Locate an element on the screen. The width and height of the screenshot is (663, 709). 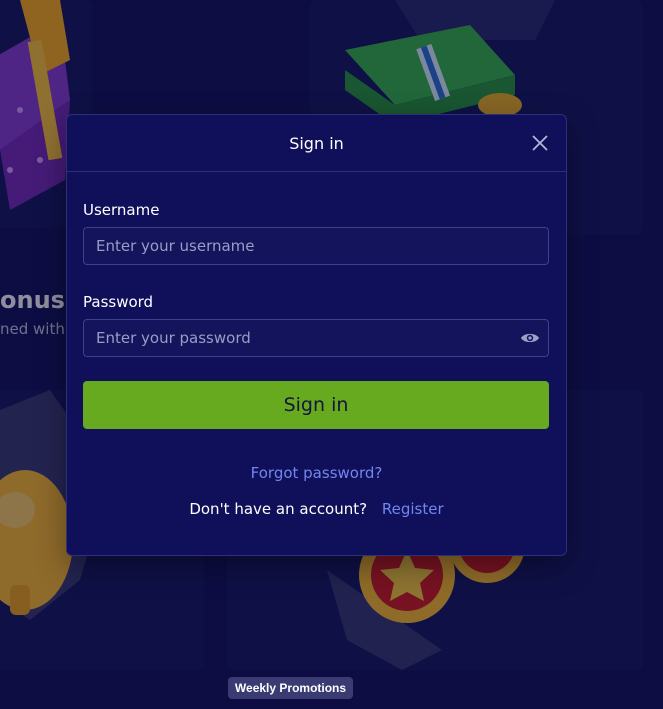
password-label: Password is located at coordinates (118, 302).